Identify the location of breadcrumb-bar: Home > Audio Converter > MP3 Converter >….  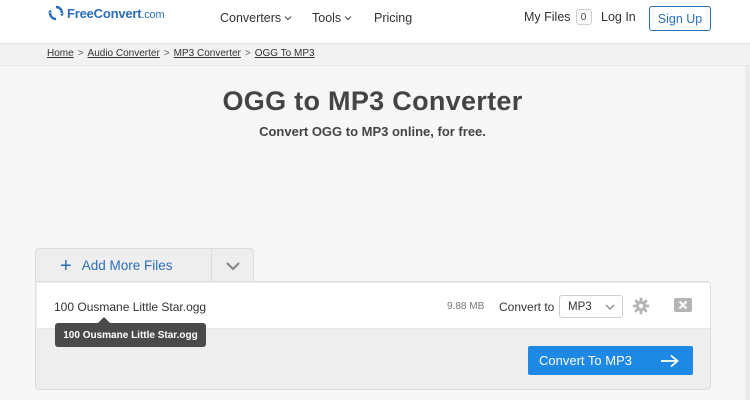
(375, 55).